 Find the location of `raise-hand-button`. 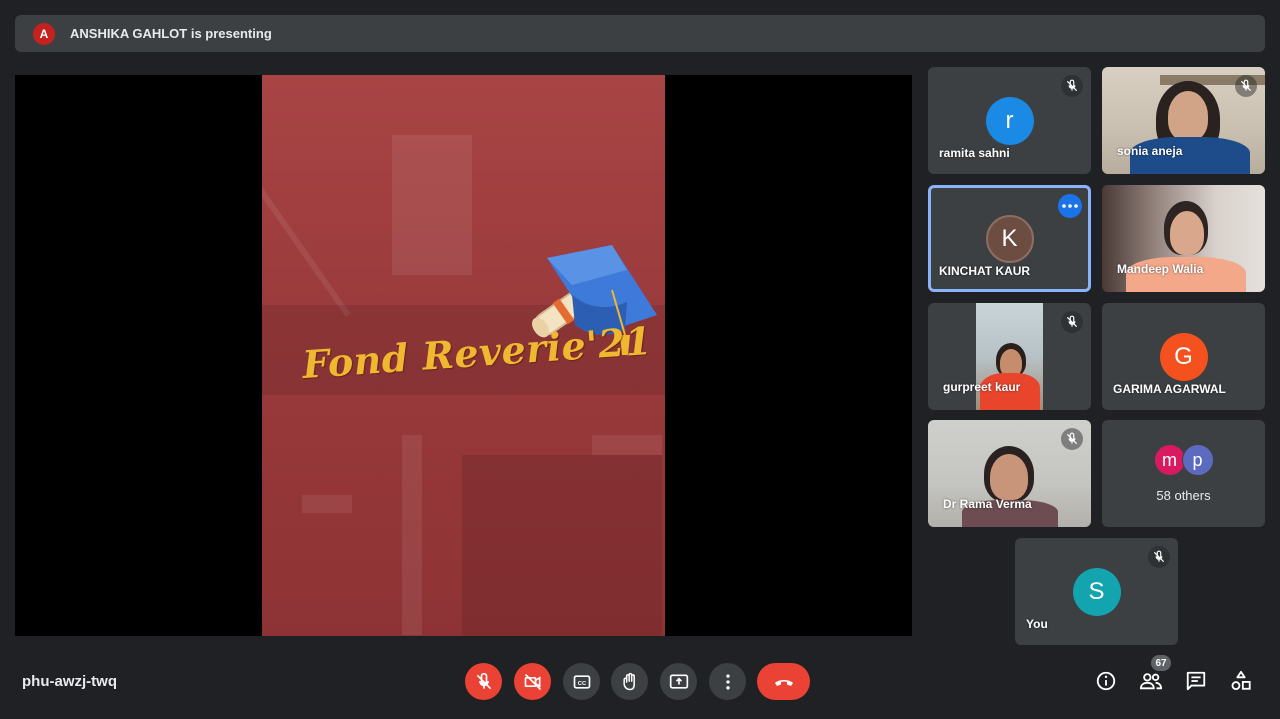

raise-hand-button is located at coordinates (629, 681).